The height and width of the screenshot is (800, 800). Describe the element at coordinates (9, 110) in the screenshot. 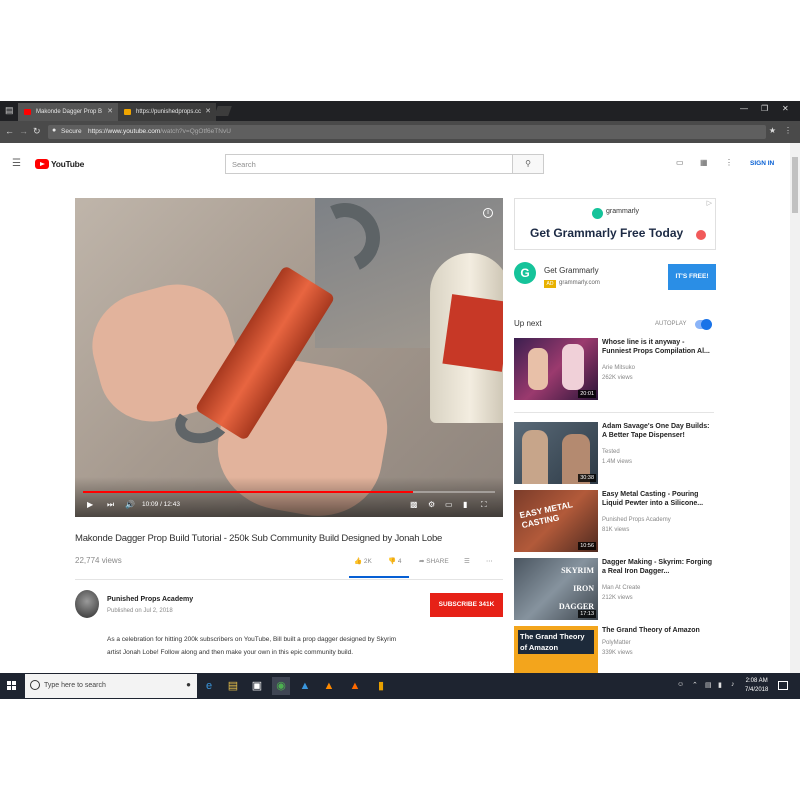

I see `browser-profile-icon: ▤` at that location.